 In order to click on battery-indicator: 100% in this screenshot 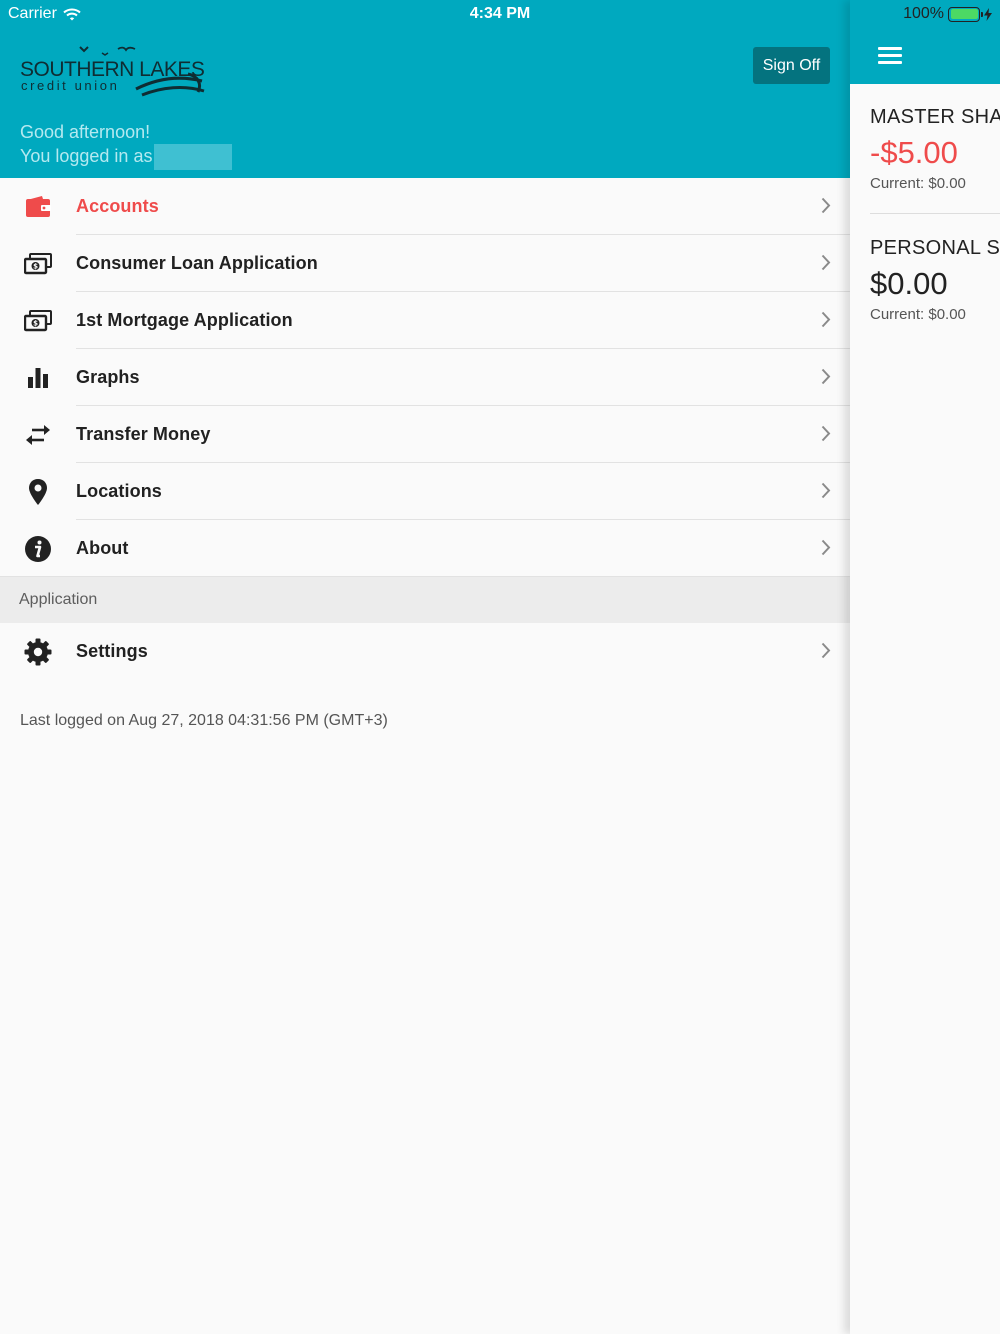, I will do `click(947, 14)`.